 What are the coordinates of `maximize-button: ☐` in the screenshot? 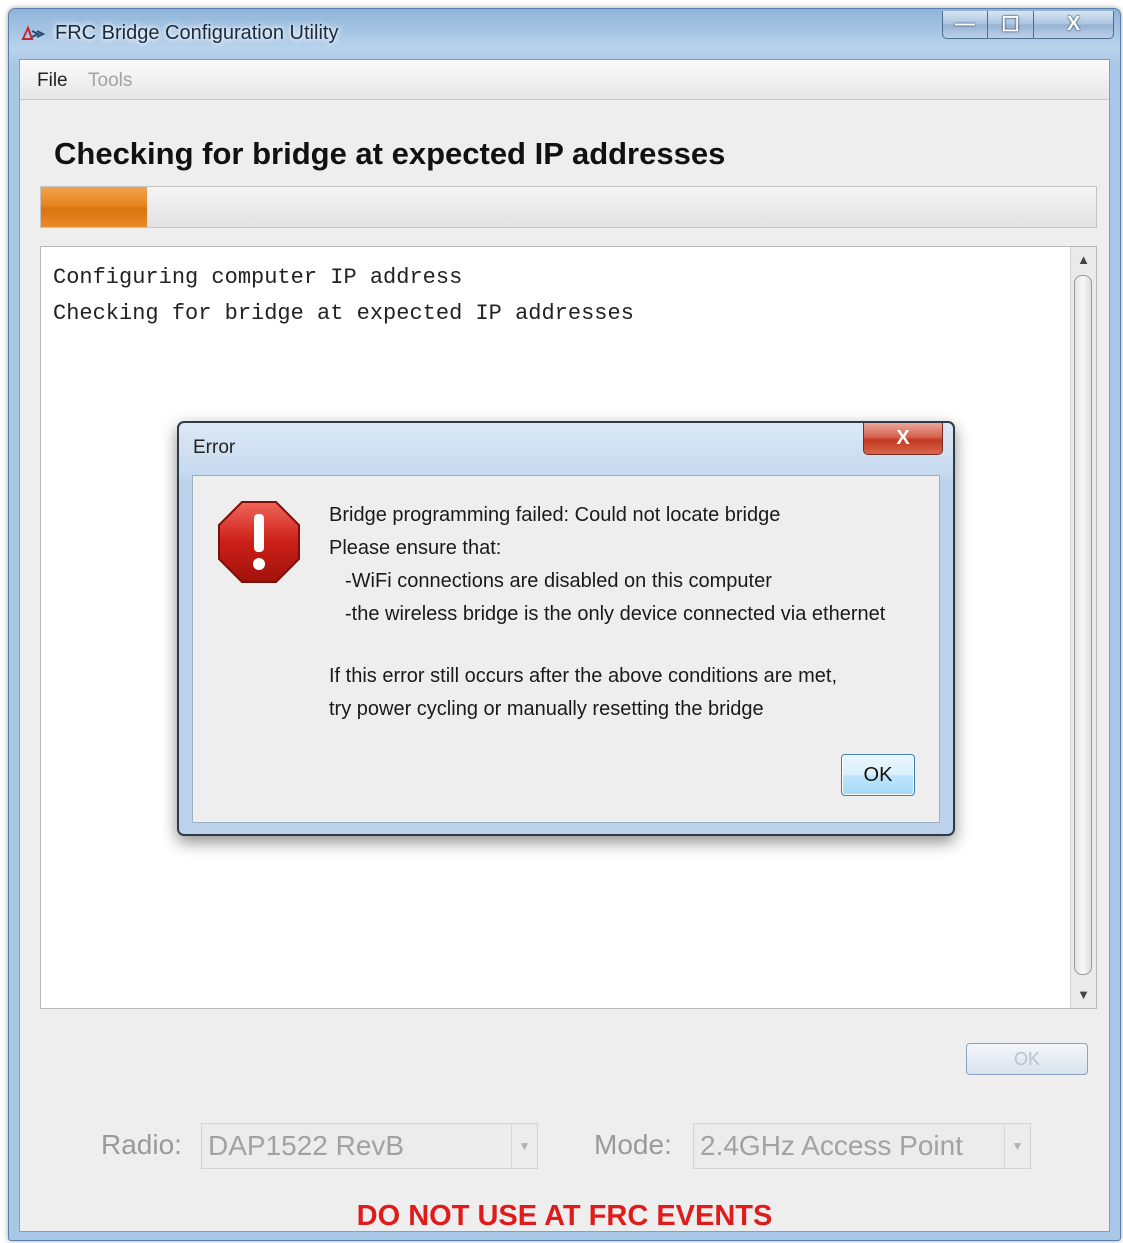 It's located at (1011, 25).